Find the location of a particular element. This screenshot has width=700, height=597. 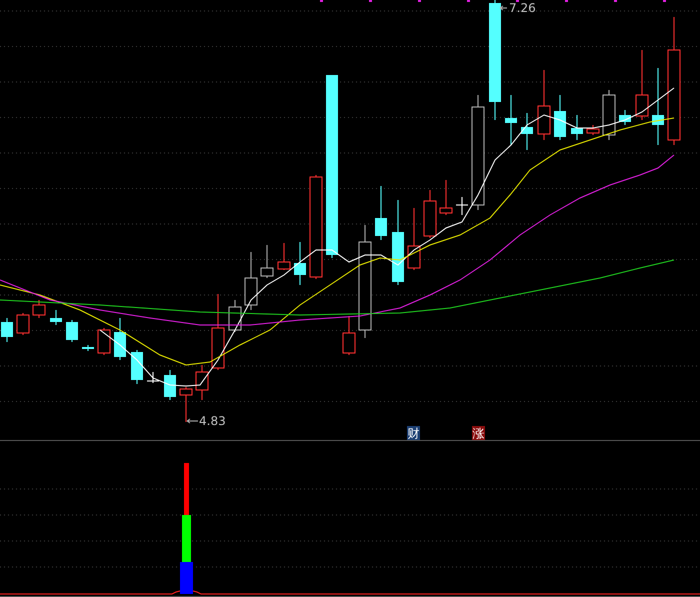

low-price-label: 4.83 is located at coordinates (212, 421).